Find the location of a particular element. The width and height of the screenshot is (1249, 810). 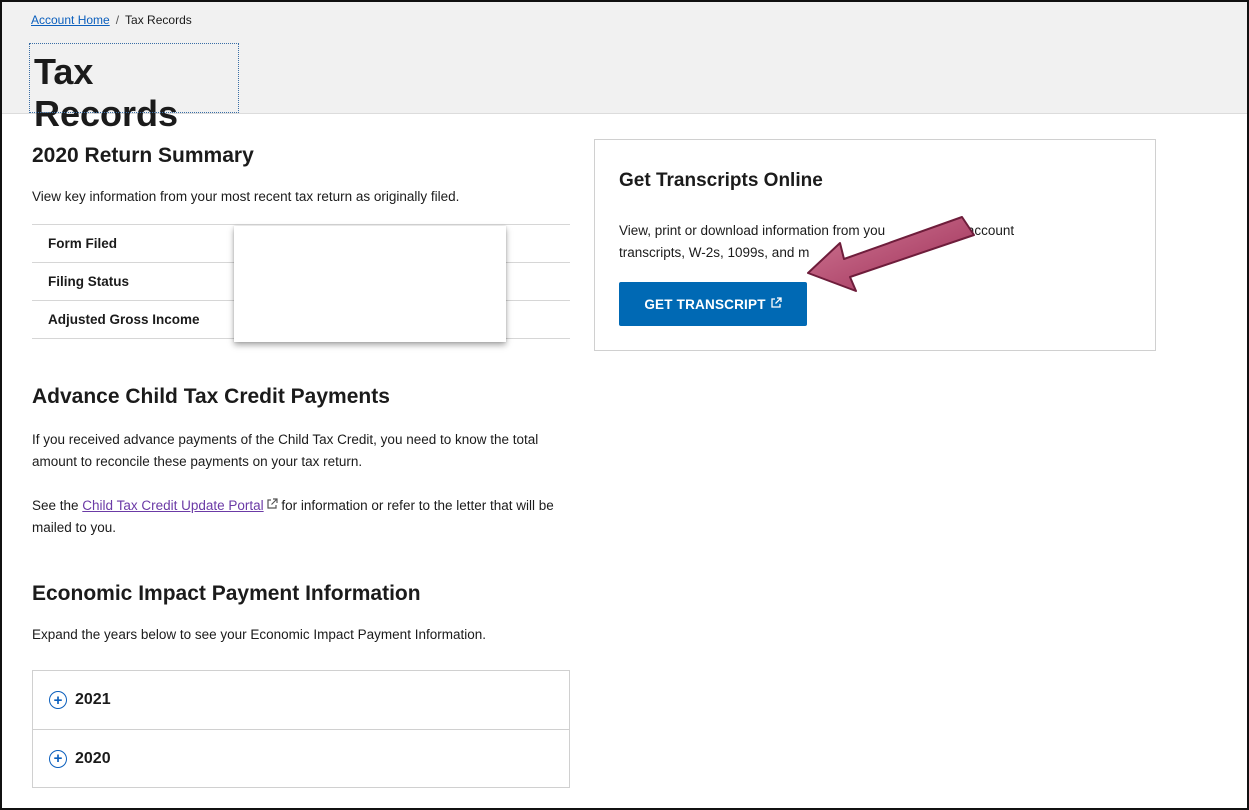

redaction-box is located at coordinates (370, 284).